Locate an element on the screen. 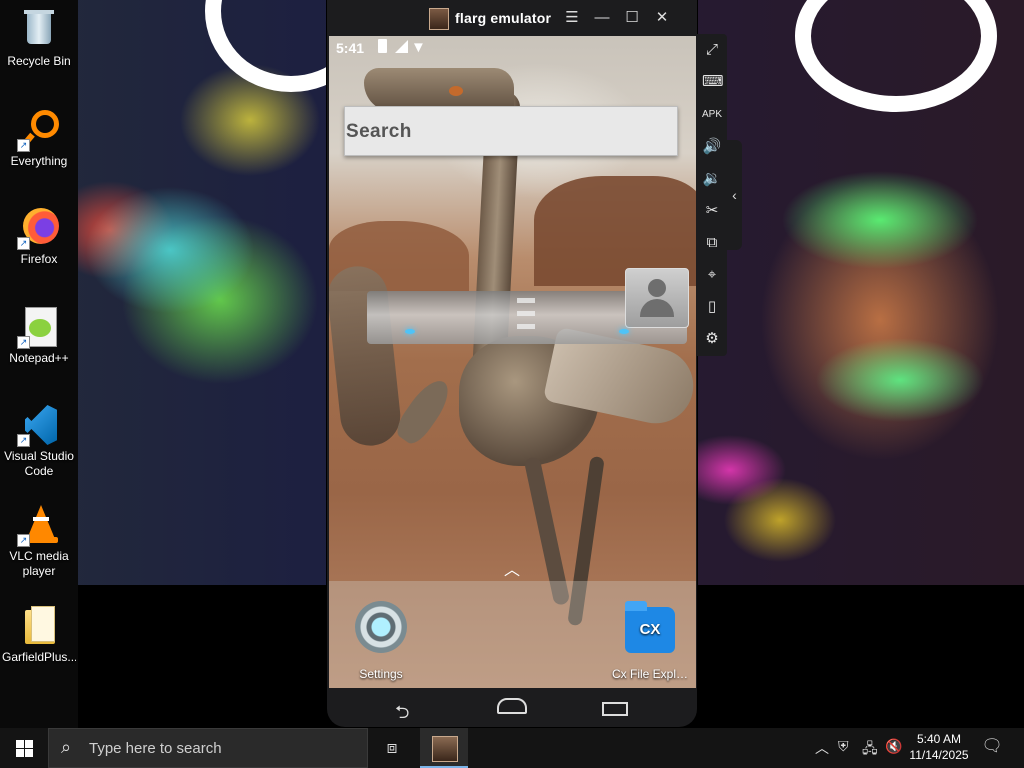  emulator-taskbar-icon is located at coordinates (445, 749).